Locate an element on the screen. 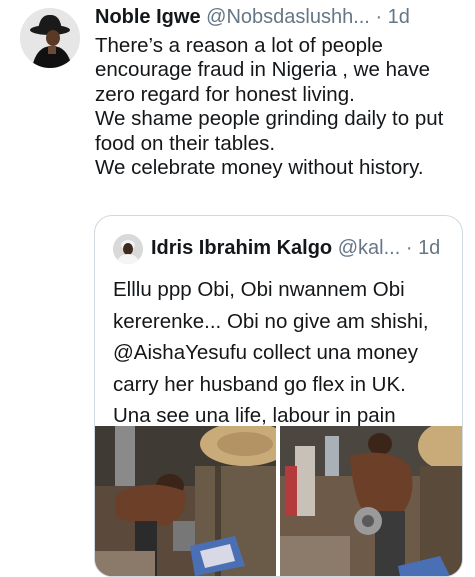 This screenshot has width=475, height=577. tweet-text-line: zero regard for honest living. is located at coordinates (225, 94).